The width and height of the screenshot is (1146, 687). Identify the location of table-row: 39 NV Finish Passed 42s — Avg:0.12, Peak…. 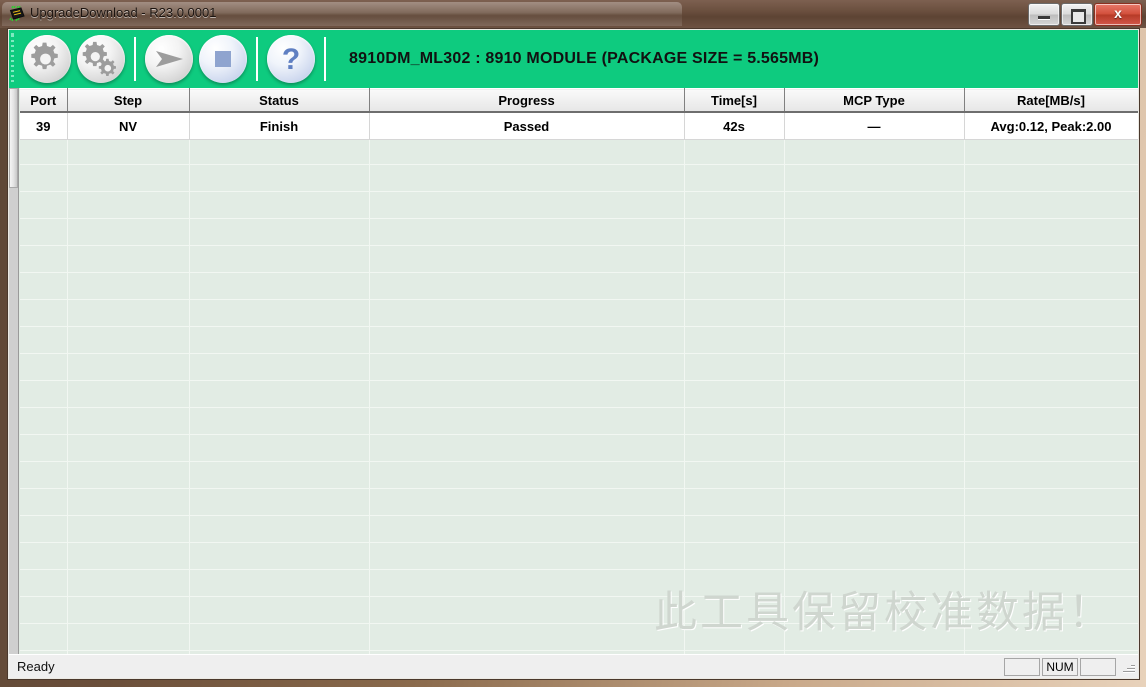
(579, 126).